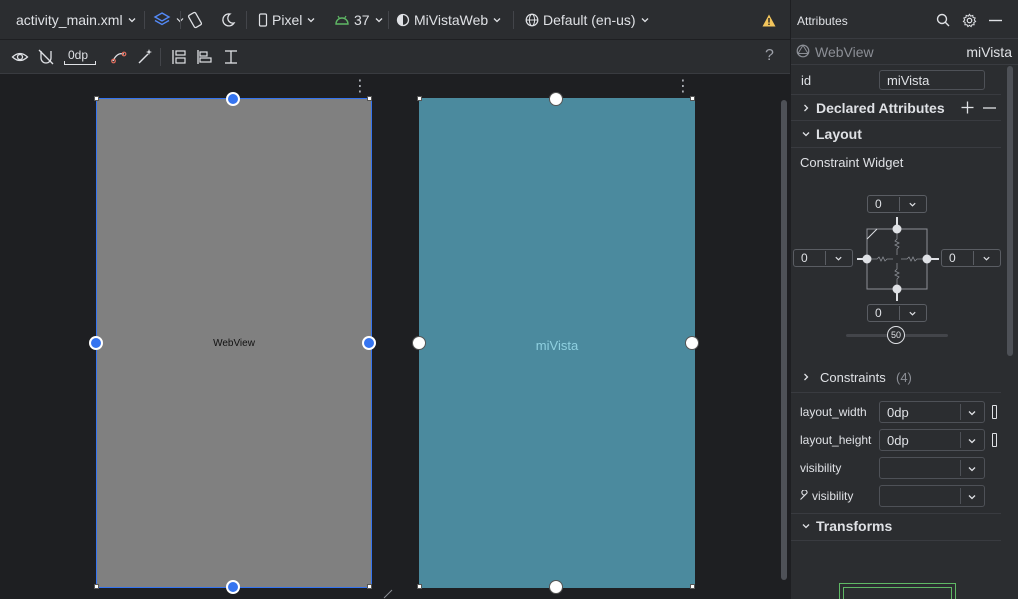 Image resolution: width=1018 pixels, height=599 pixels. What do you see at coordinates (362, 20) in the screenshot?
I see `api-level-label: 37` at bounding box center [362, 20].